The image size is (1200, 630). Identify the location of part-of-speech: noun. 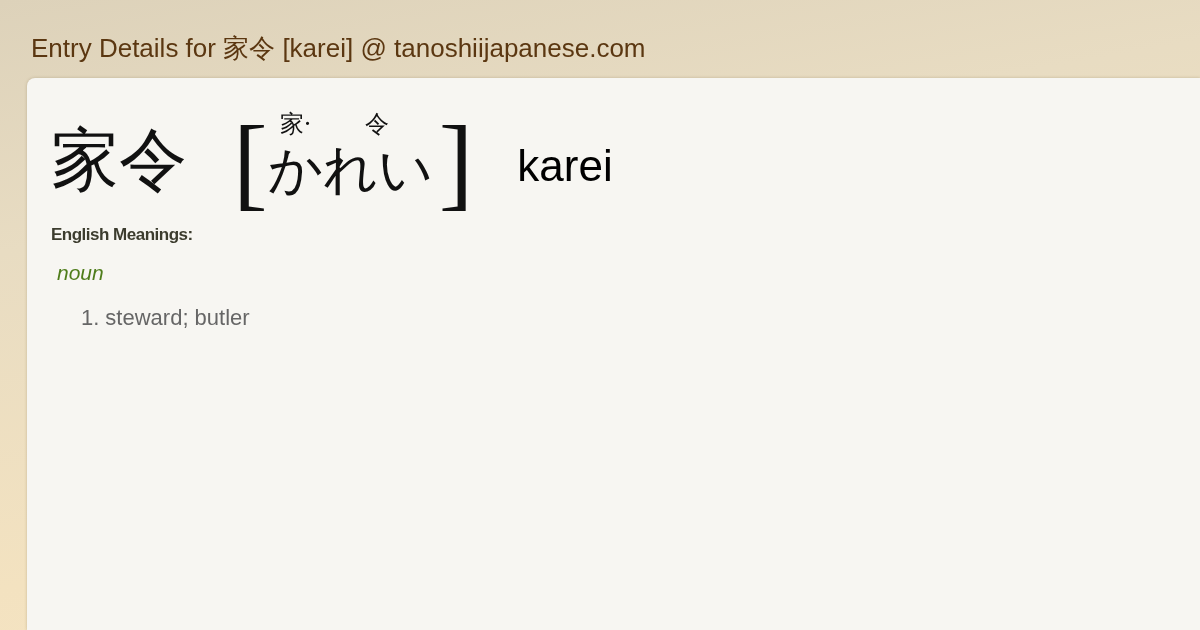
(80, 273).